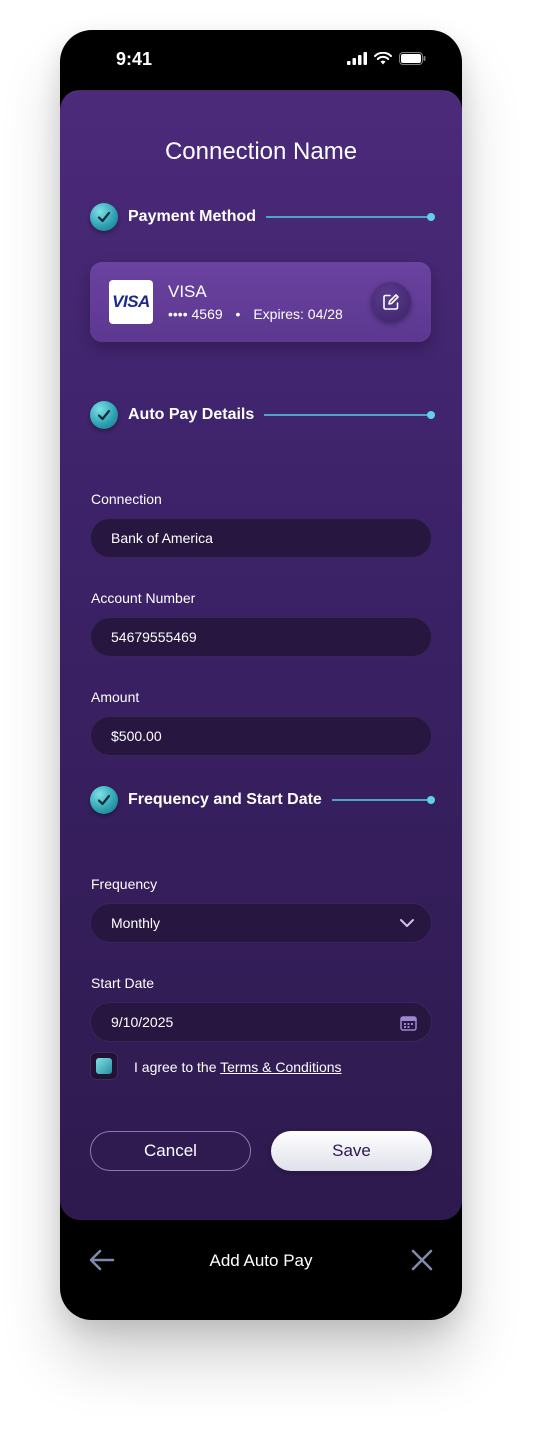 The width and height of the screenshot is (542, 1430). What do you see at coordinates (136, 736) in the screenshot?
I see `amount-value: $500.00` at bounding box center [136, 736].